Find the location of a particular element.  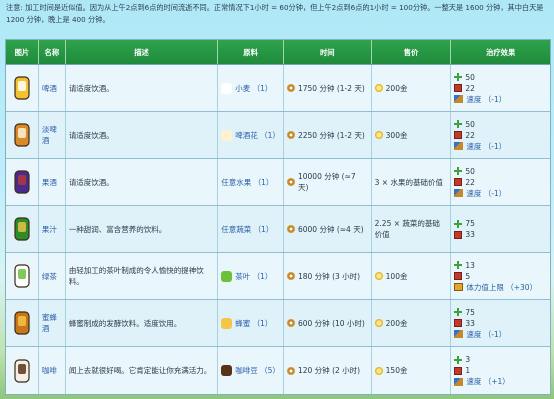

effect-value: 体力值上限 （+30） is located at coordinates (501, 287).